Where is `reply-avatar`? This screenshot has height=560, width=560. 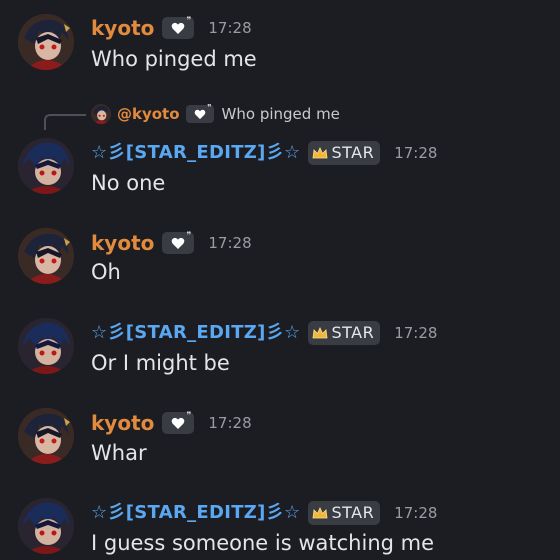 reply-avatar is located at coordinates (101, 114).